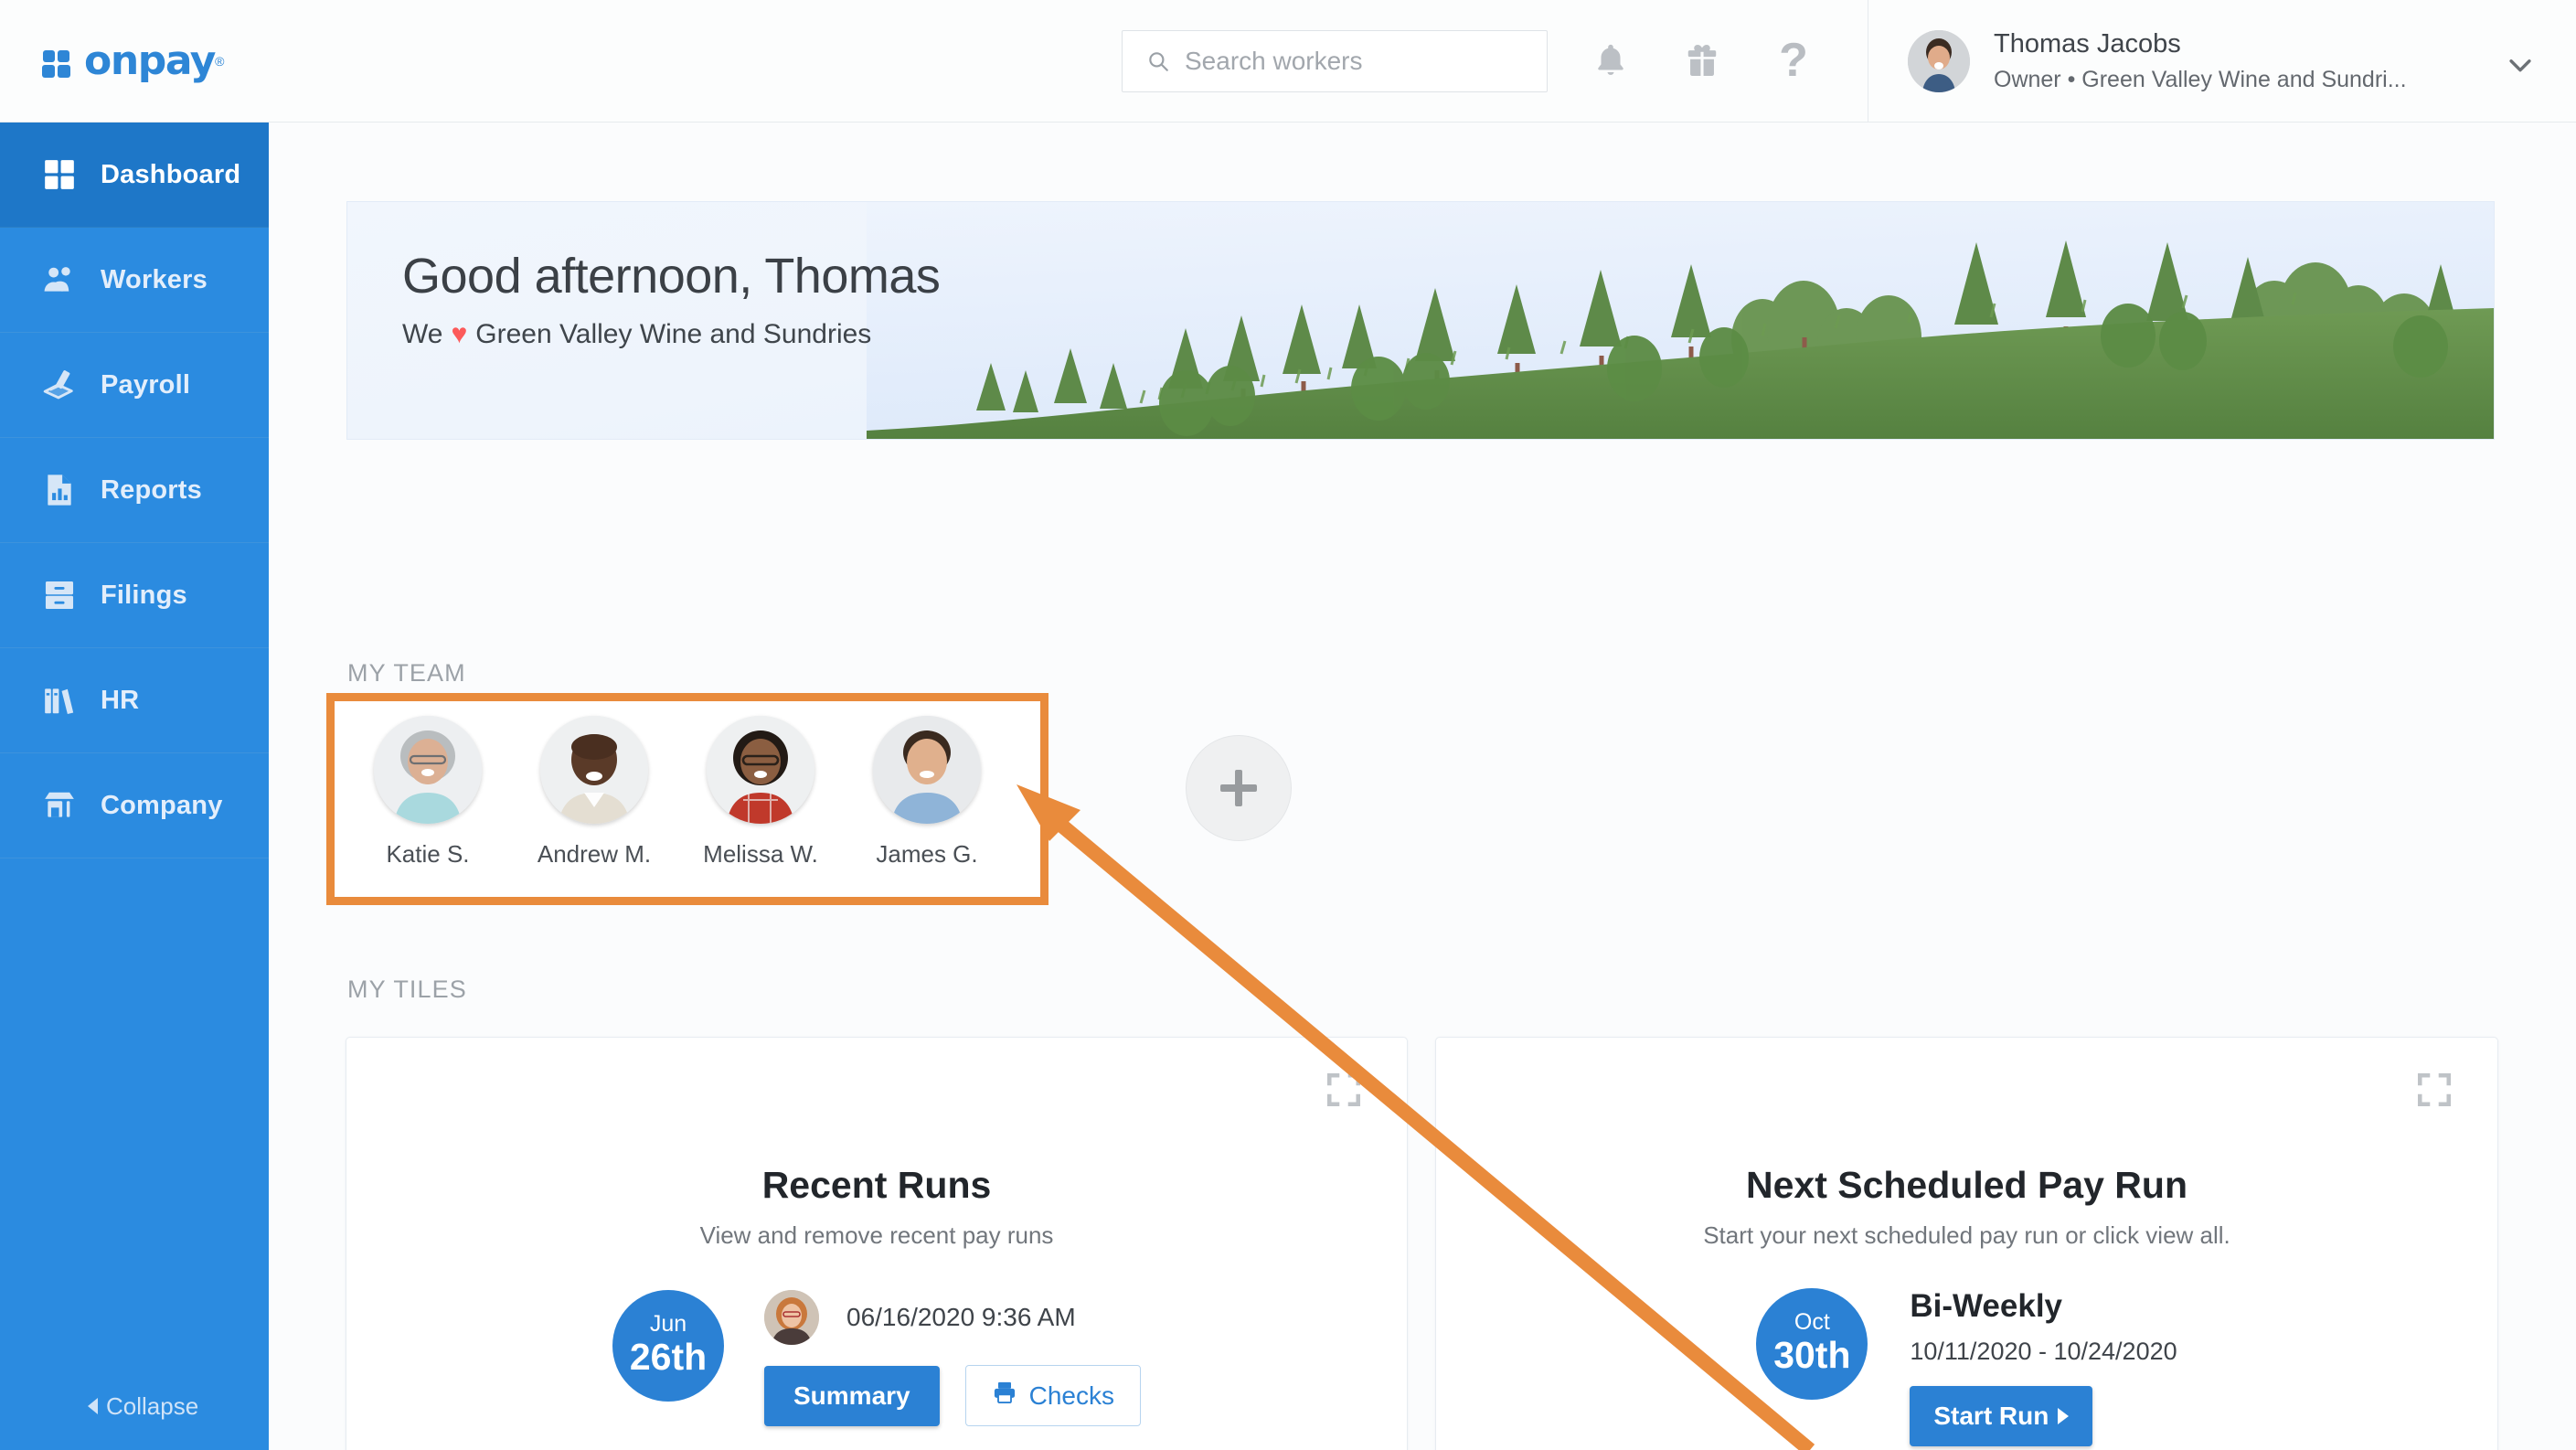  Describe the element at coordinates (2521, 67) in the screenshot. I see `chevron-down-icon` at that location.